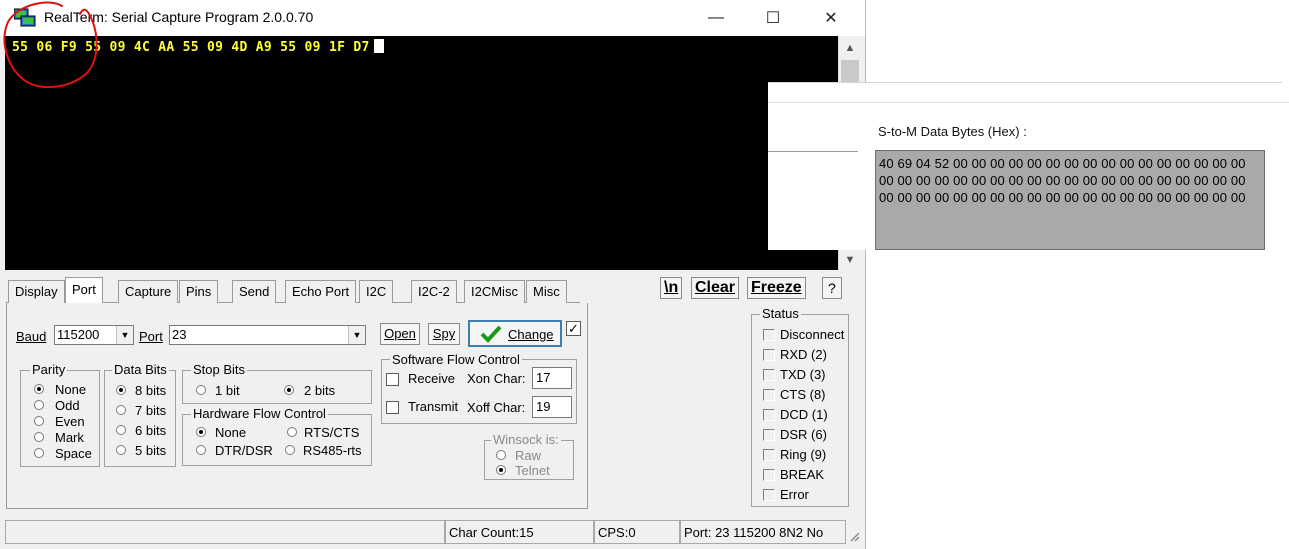 The height and width of the screenshot is (549, 1289). What do you see at coordinates (148, 291) in the screenshot?
I see `tab-capture: Capture` at bounding box center [148, 291].